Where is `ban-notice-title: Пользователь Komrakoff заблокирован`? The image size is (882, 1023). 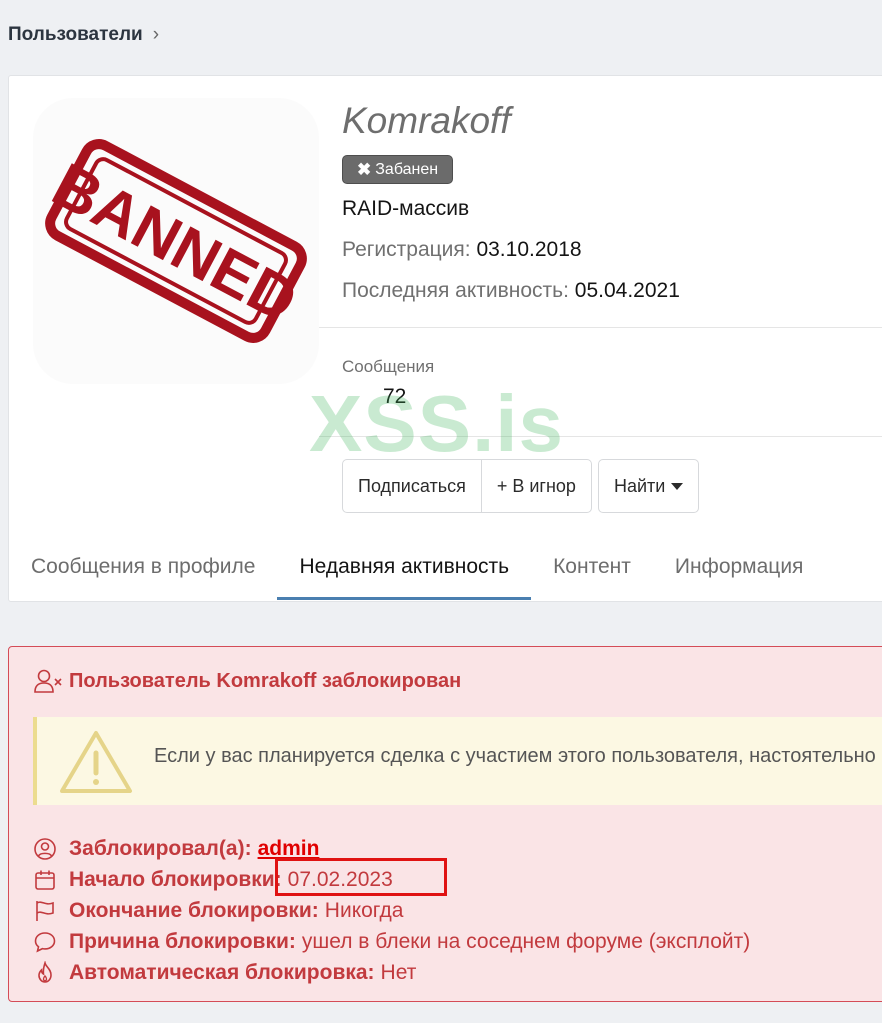
ban-notice-title: Пользователь Komrakoff заблокирован is located at coordinates (265, 680).